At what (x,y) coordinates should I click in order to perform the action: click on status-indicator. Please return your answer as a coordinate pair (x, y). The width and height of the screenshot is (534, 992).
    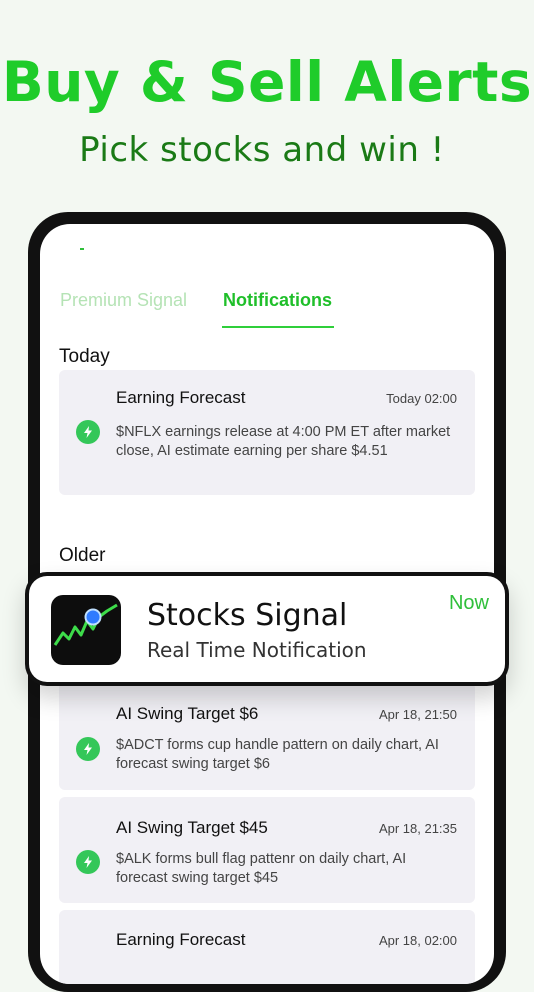
    Looking at the image, I should click on (82, 249).